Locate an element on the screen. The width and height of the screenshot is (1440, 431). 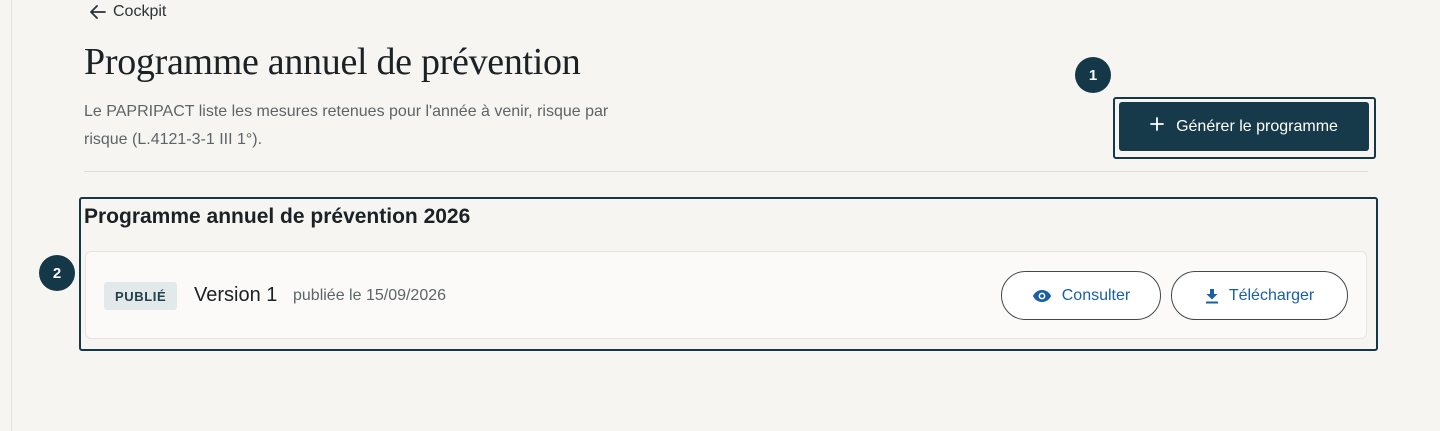
download-button: Télécharger is located at coordinates (1259, 295).